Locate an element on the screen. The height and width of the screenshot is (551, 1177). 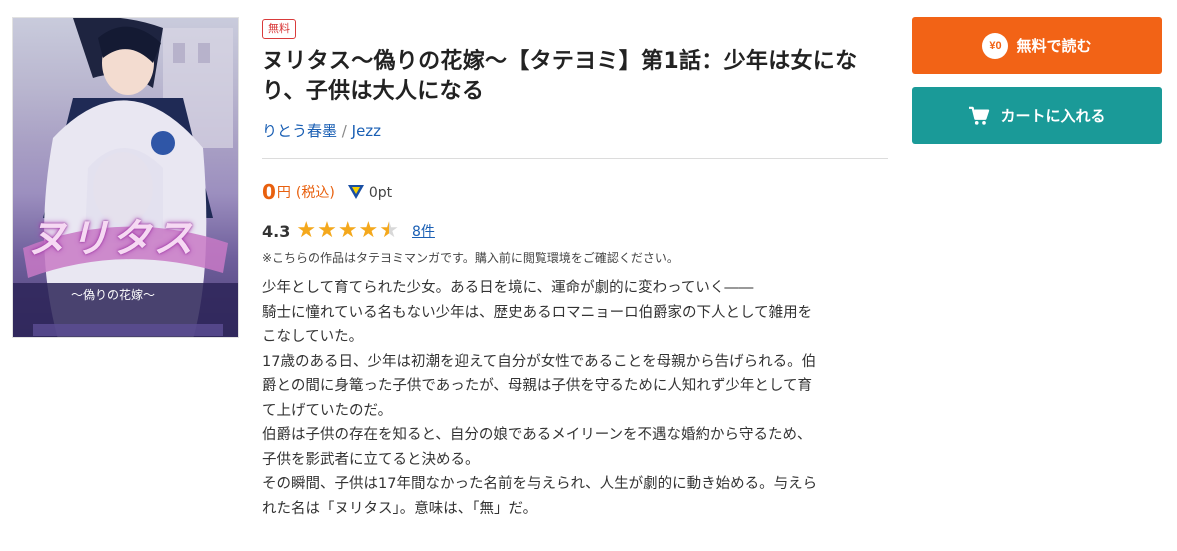
read-free-button: ¥0 無料で読む is located at coordinates (1037, 45).